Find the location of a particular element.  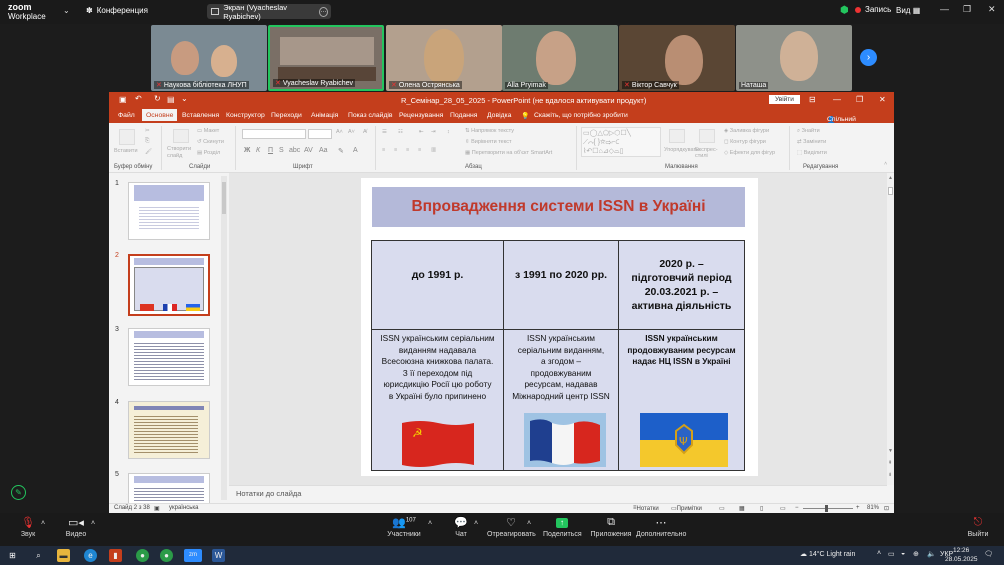

zoom-out-icon: − is located at coordinates (797, 508).